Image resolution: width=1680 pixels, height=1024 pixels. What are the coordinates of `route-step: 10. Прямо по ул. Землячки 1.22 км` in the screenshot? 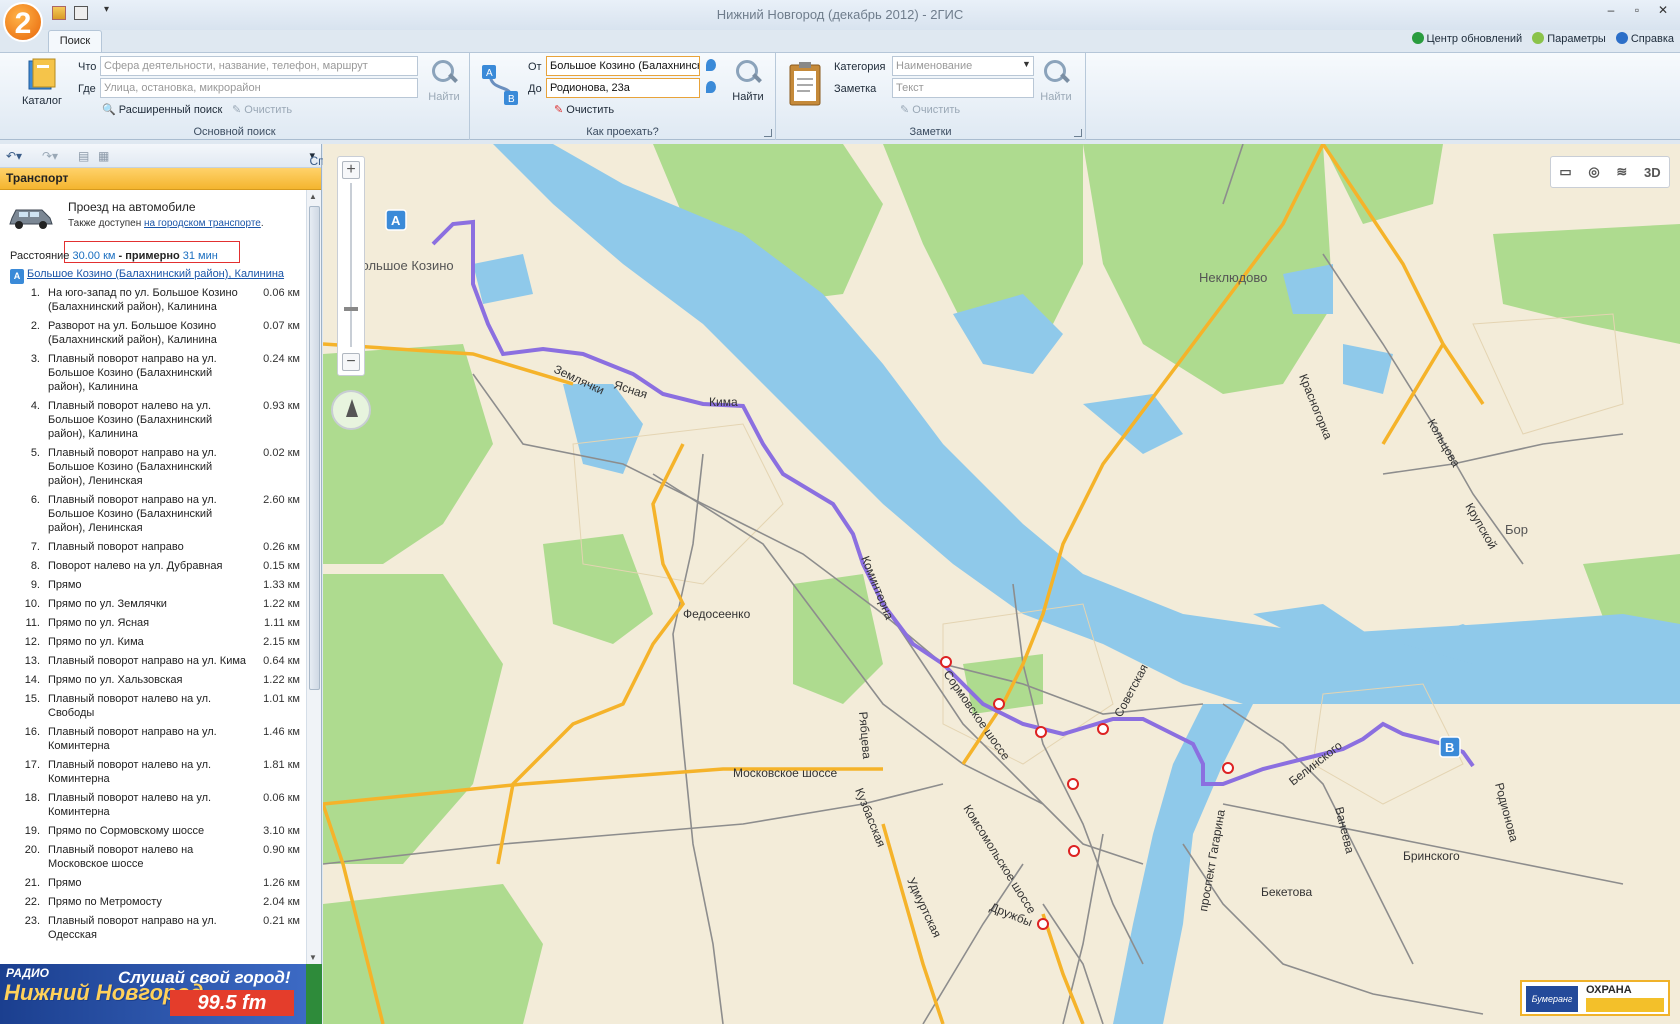 It's located at (153, 604).